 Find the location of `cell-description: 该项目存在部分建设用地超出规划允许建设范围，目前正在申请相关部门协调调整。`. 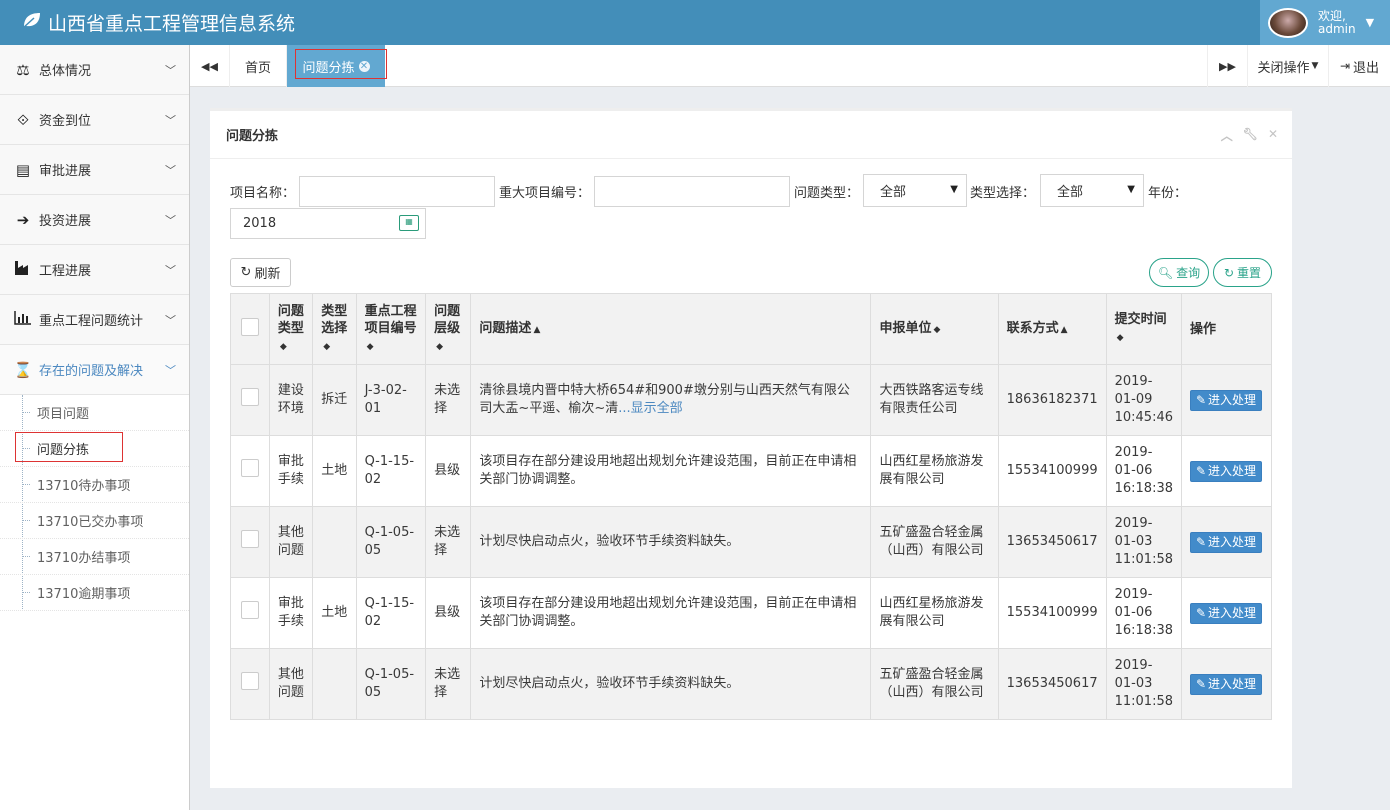

cell-description: 该项目存在部分建设用地超出规划允许建设范围，目前正在申请相关部门协调调整。 is located at coordinates (671, 613).